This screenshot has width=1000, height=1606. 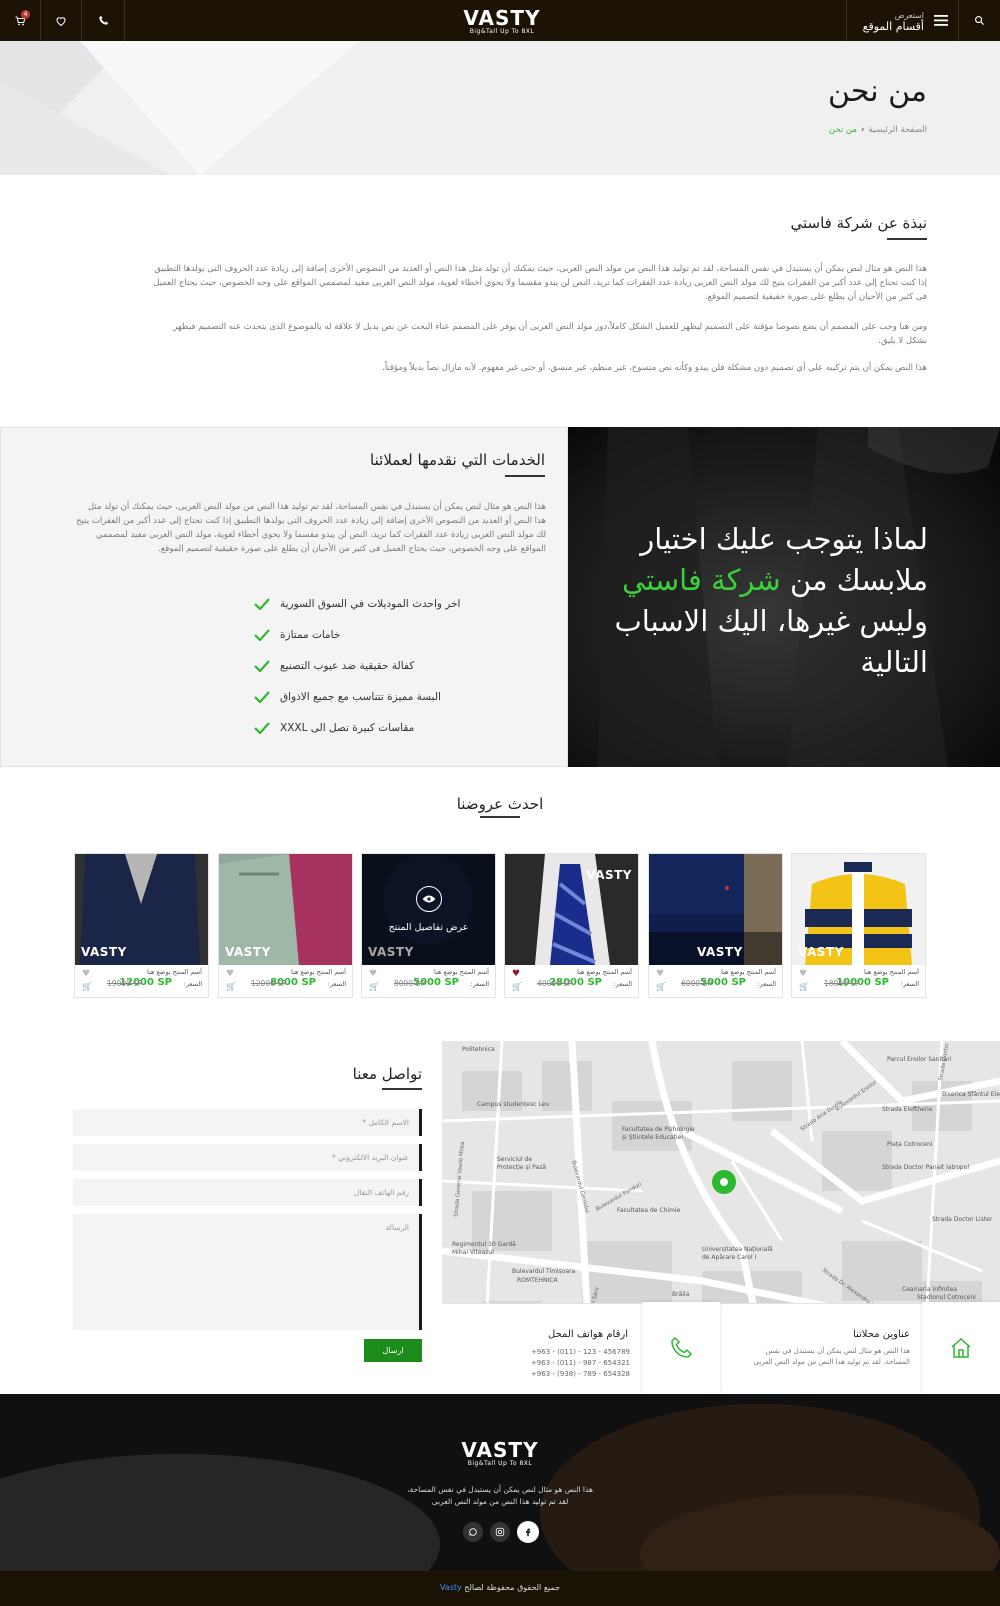 I want to click on search-icon, so click(x=980, y=21).